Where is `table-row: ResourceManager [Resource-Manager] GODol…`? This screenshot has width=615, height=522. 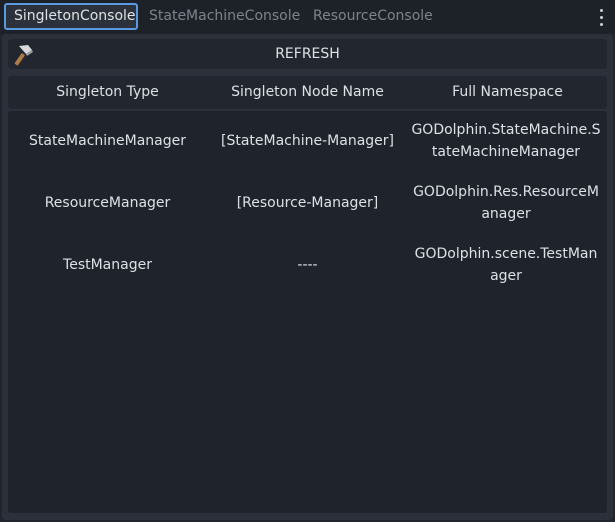
table-row: ResourceManager [Resource-Manager] GODol… is located at coordinates (307, 203).